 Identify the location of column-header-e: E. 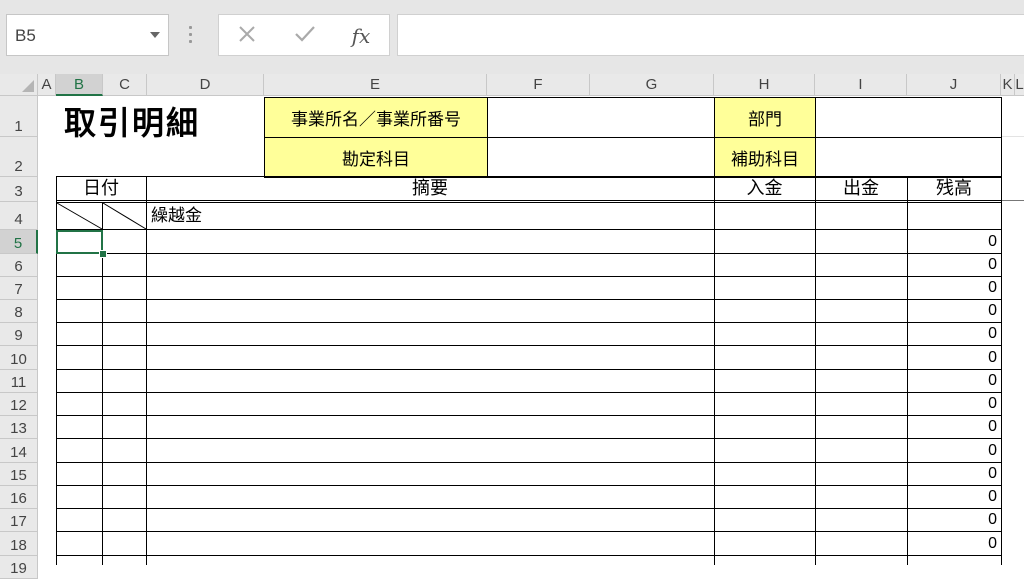
(375, 85).